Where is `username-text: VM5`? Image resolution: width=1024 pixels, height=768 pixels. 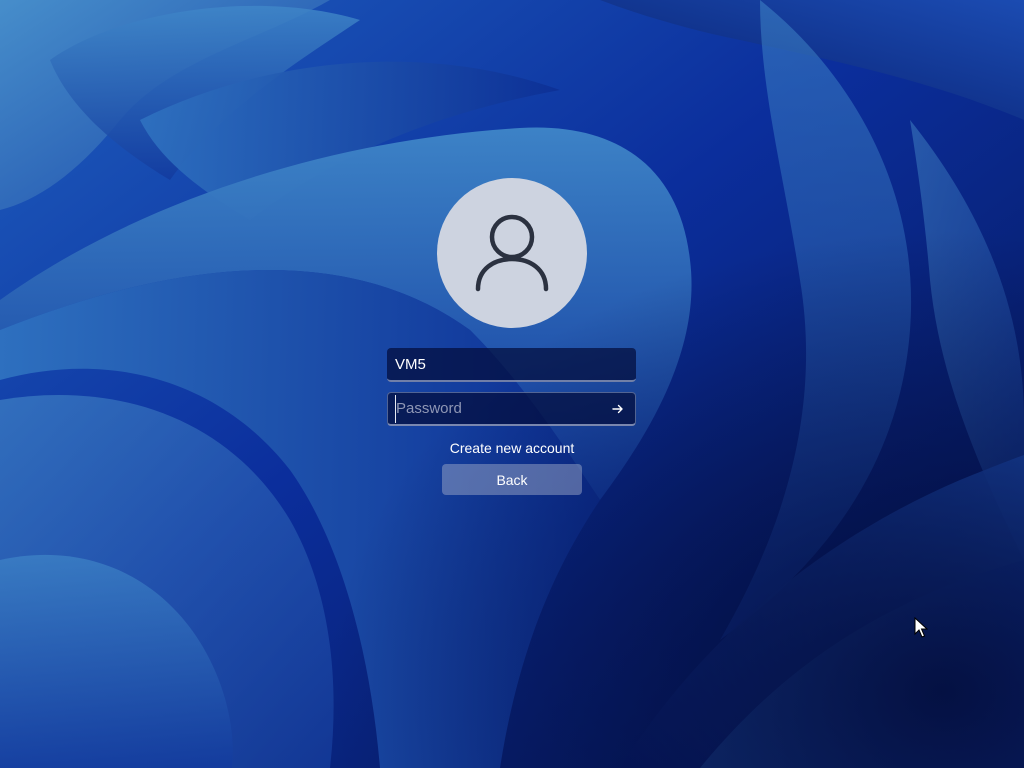
username-text: VM5 is located at coordinates (410, 364).